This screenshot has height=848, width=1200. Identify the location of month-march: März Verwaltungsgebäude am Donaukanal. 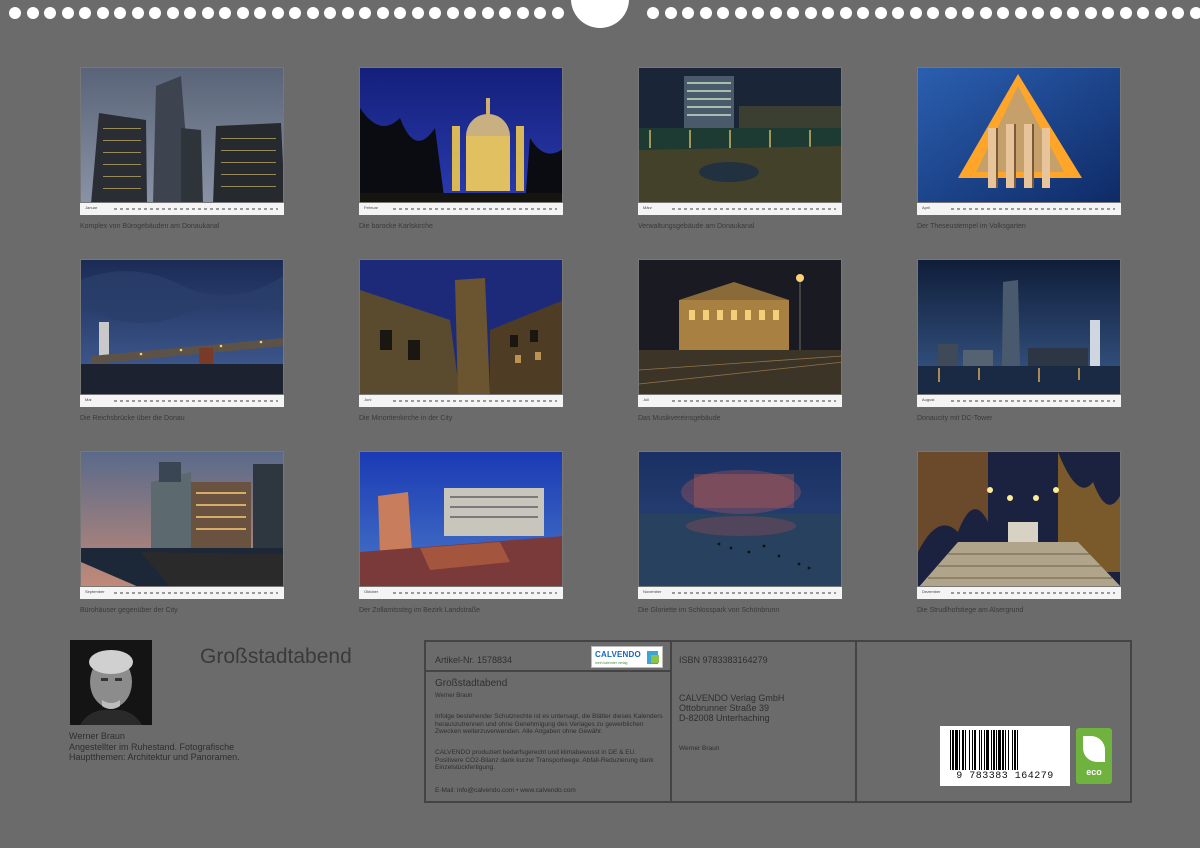
(740, 148).